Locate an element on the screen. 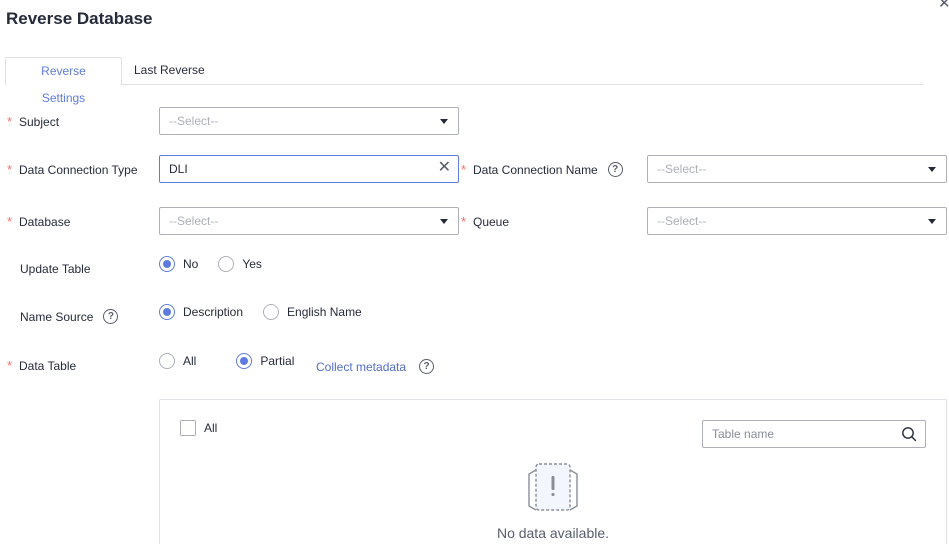 Image resolution: width=949 pixels, height=544 pixels. empty-data-icon is located at coordinates (553, 487).